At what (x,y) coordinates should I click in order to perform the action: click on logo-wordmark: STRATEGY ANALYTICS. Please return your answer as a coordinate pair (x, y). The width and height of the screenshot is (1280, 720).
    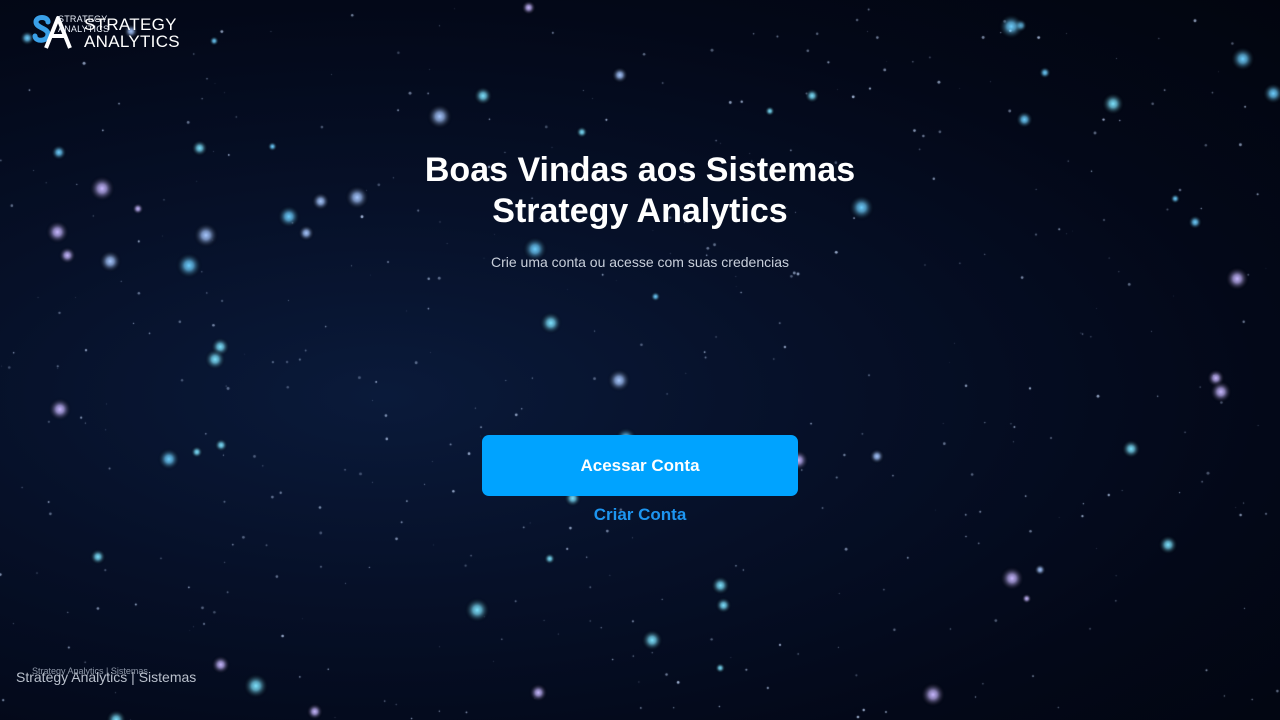
    Looking at the image, I should click on (132, 33).